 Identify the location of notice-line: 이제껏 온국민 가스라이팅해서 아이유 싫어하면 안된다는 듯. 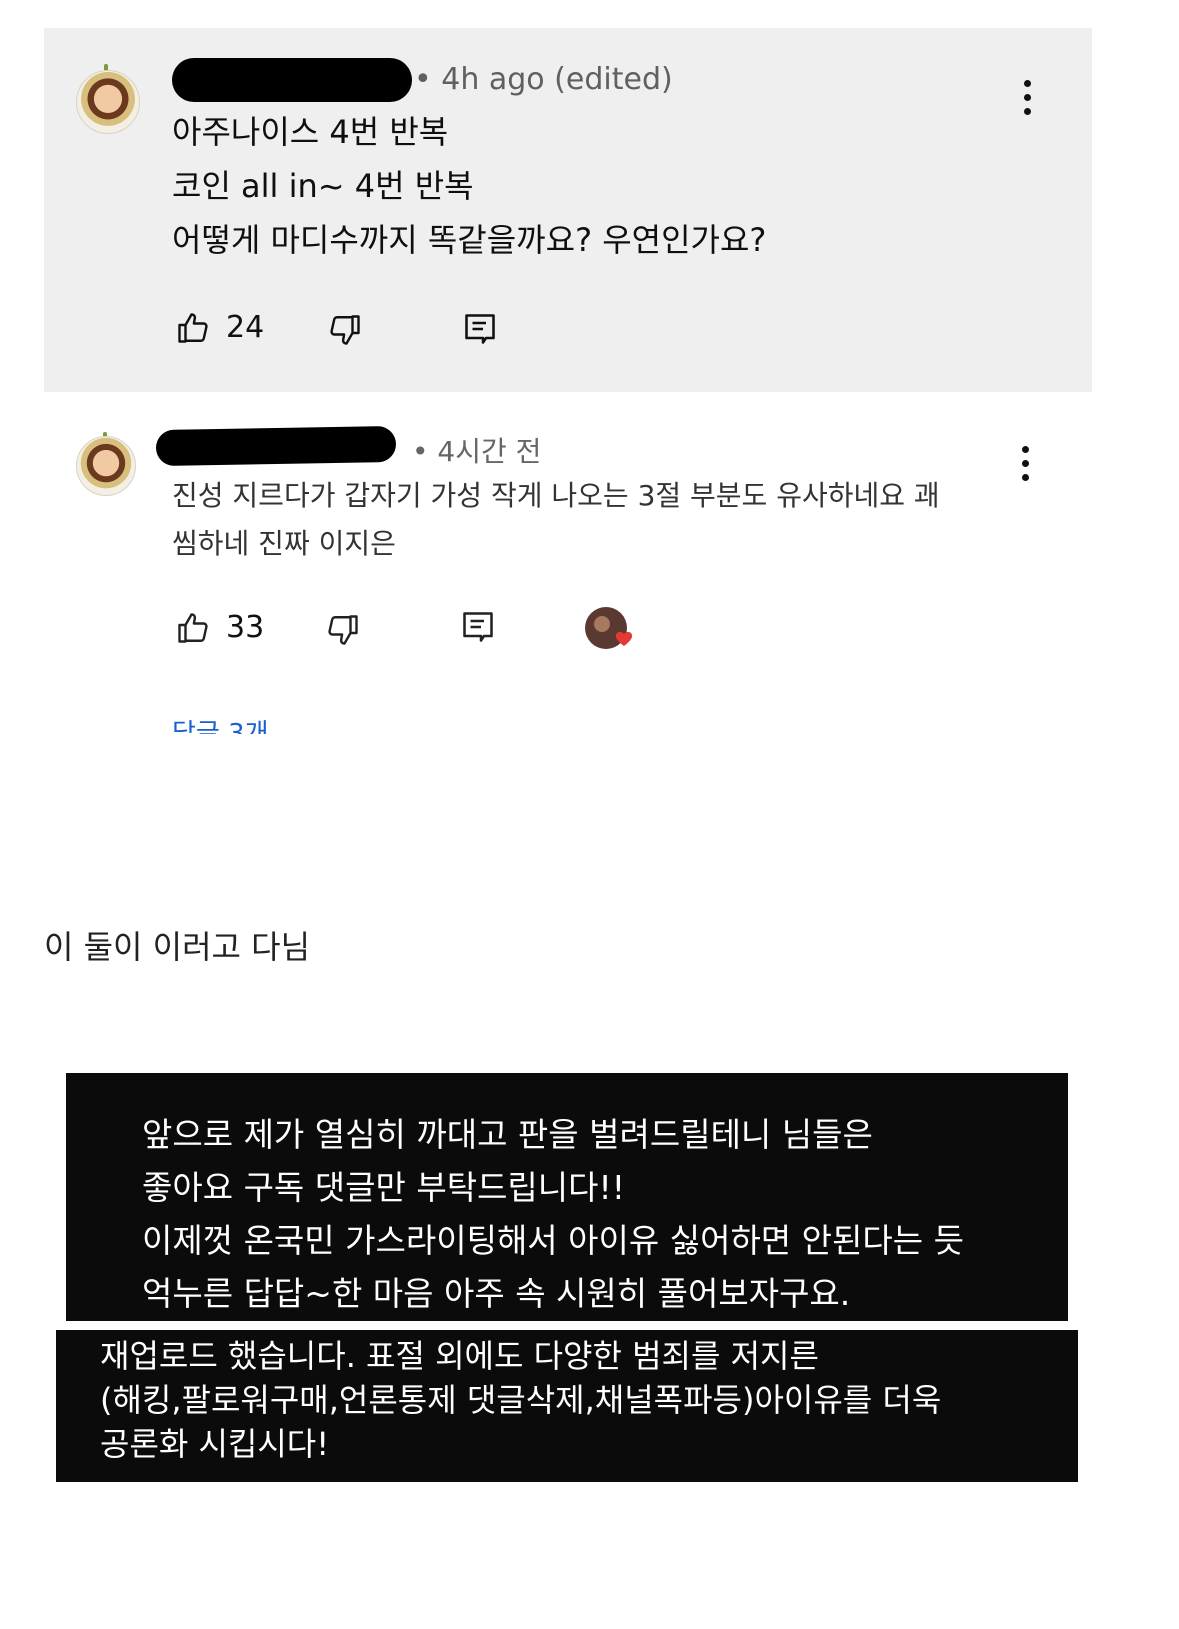
(553, 1240).